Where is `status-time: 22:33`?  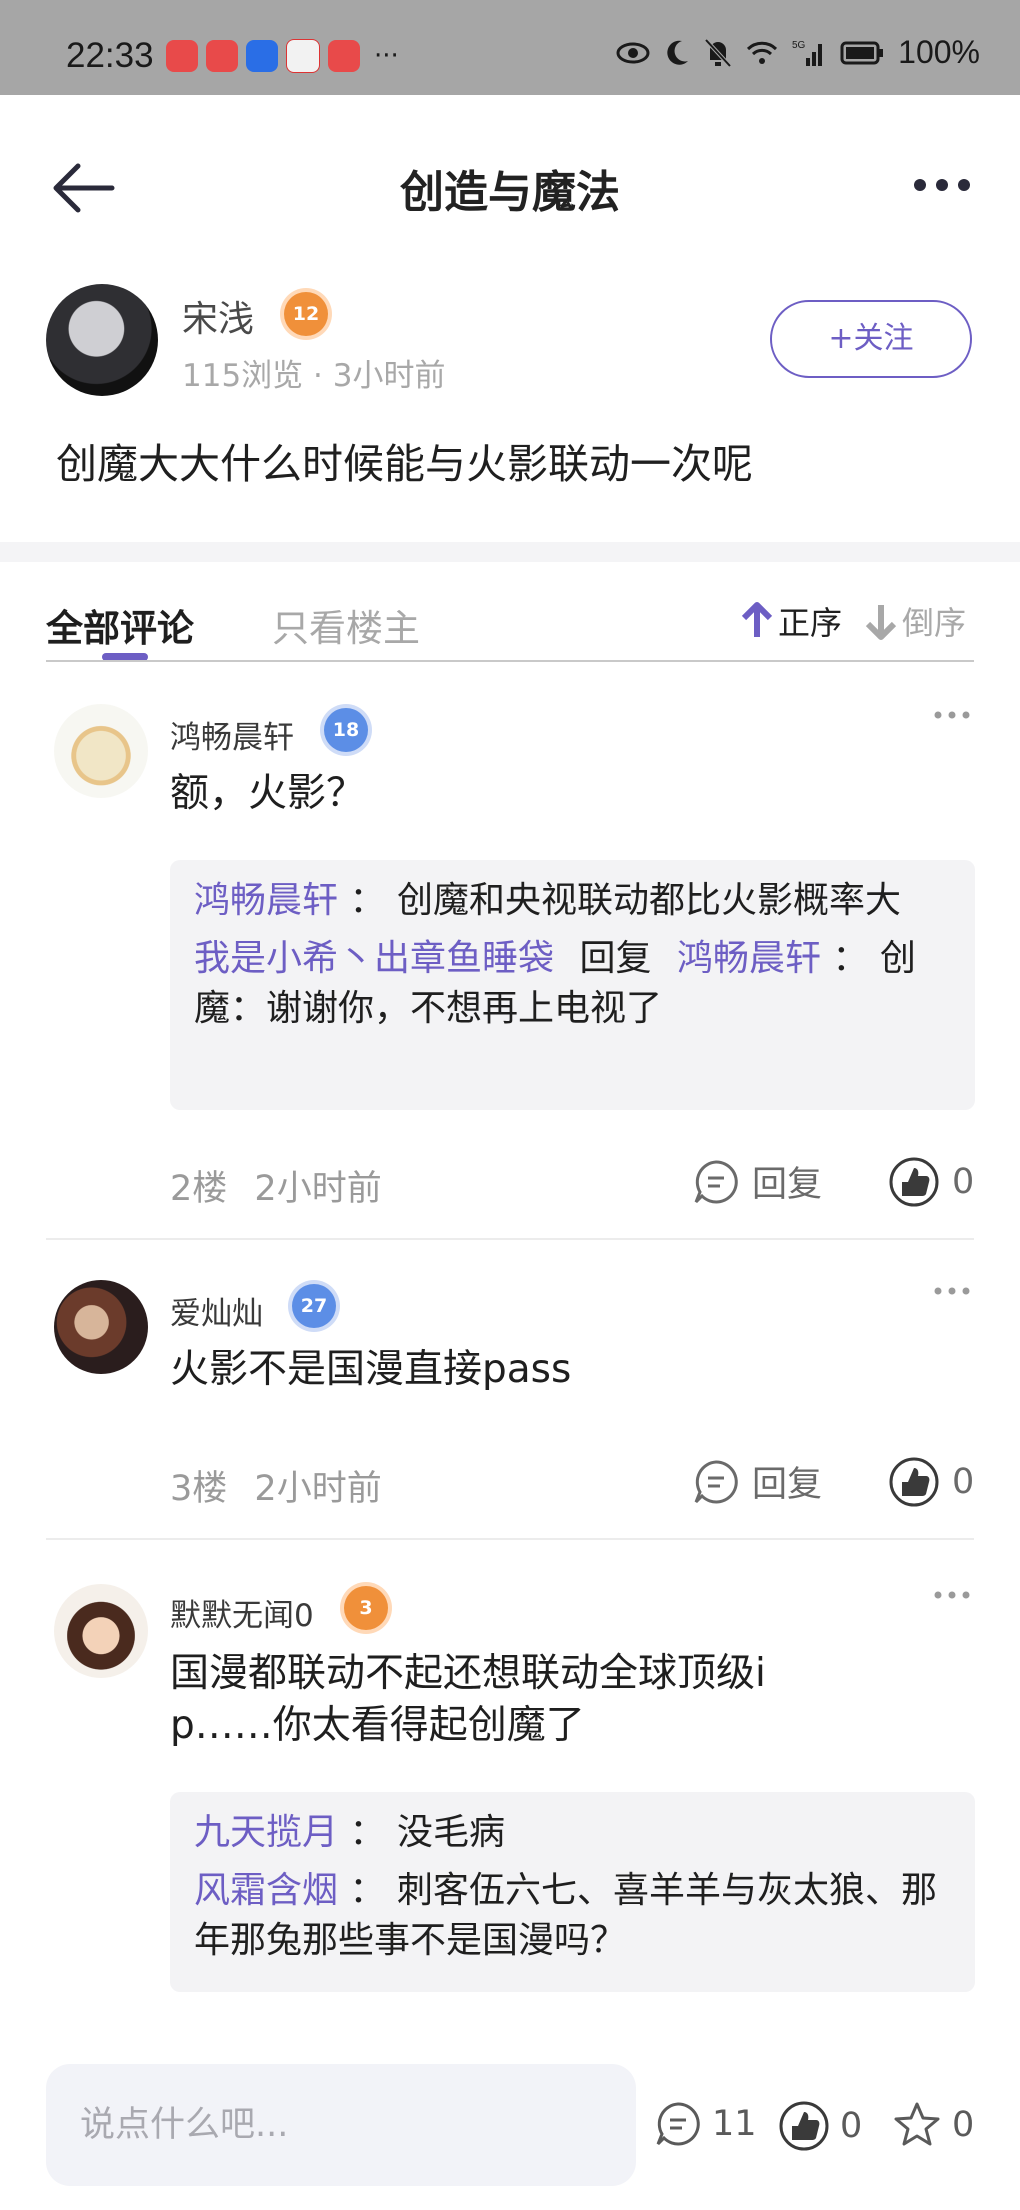
status-time: 22:33 is located at coordinates (110, 55).